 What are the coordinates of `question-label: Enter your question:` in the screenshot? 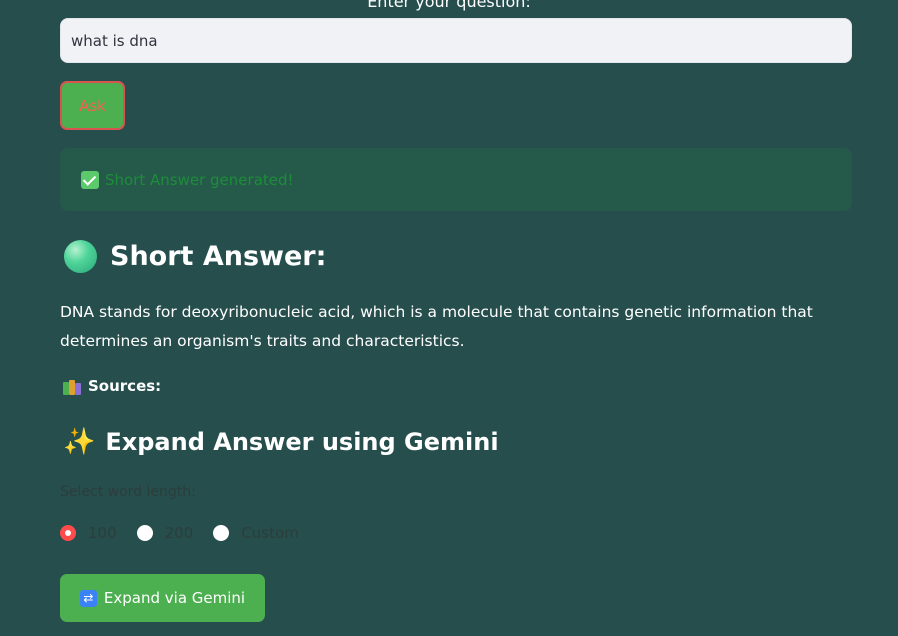 It's located at (449, 5).